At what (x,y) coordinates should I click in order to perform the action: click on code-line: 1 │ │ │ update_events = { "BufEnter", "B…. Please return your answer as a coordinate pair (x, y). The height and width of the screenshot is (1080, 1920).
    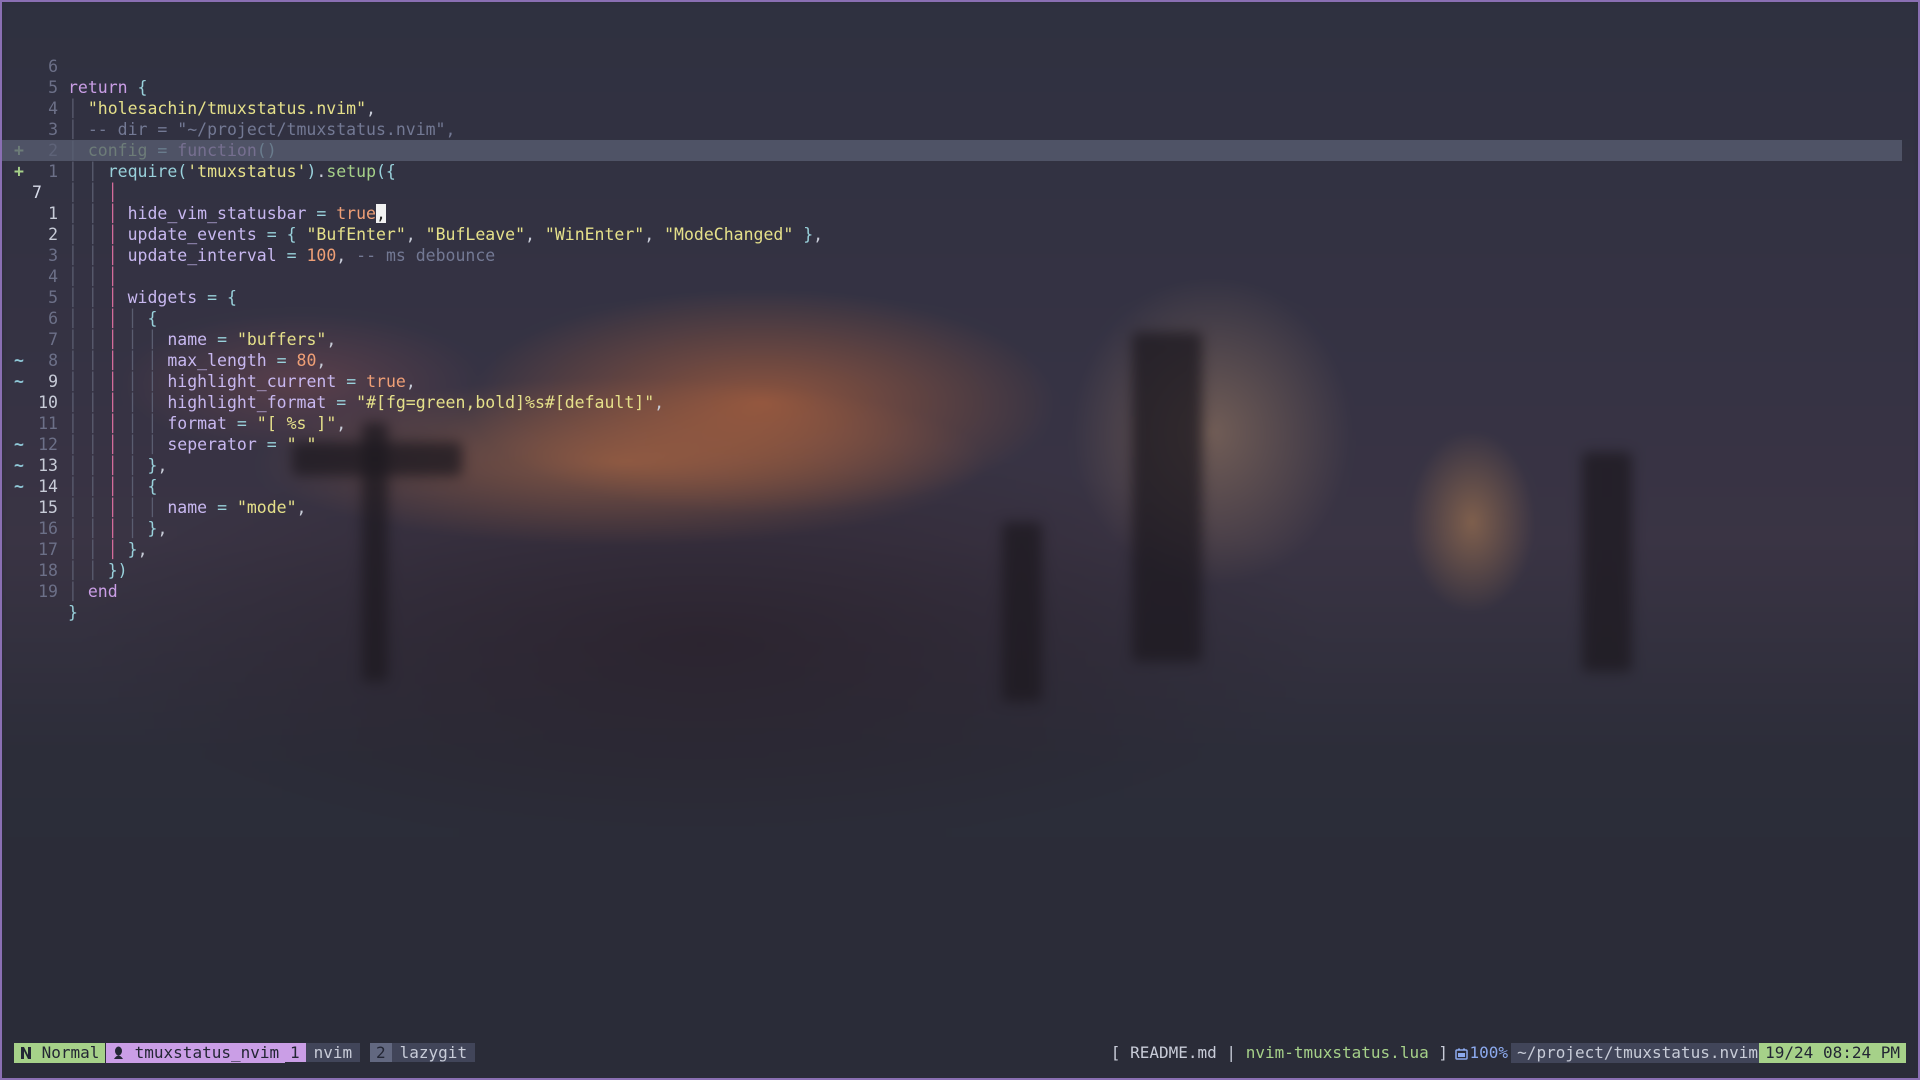
    Looking at the image, I should click on (960, 202).